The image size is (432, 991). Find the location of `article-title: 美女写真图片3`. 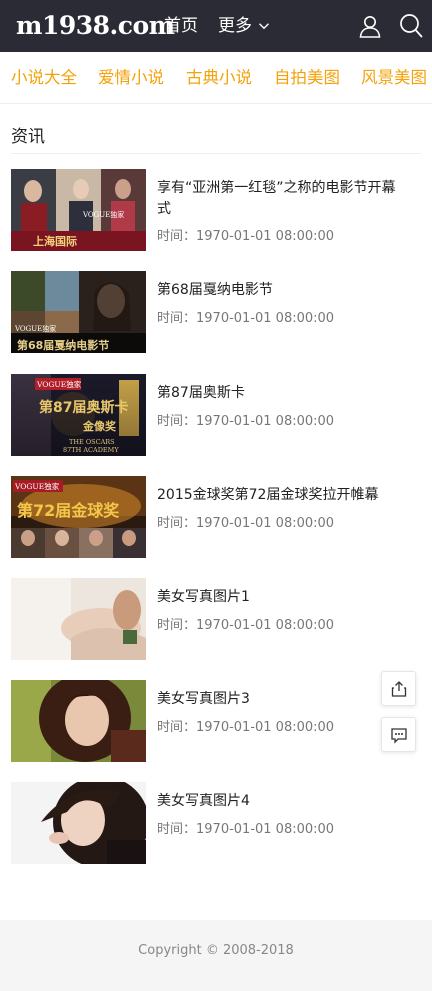

article-title: 美女写真图片3 is located at coordinates (282, 699).